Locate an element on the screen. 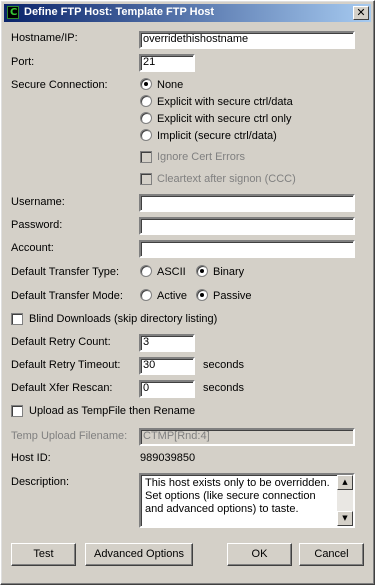  retry-count-input: 3 is located at coordinates (167, 343).